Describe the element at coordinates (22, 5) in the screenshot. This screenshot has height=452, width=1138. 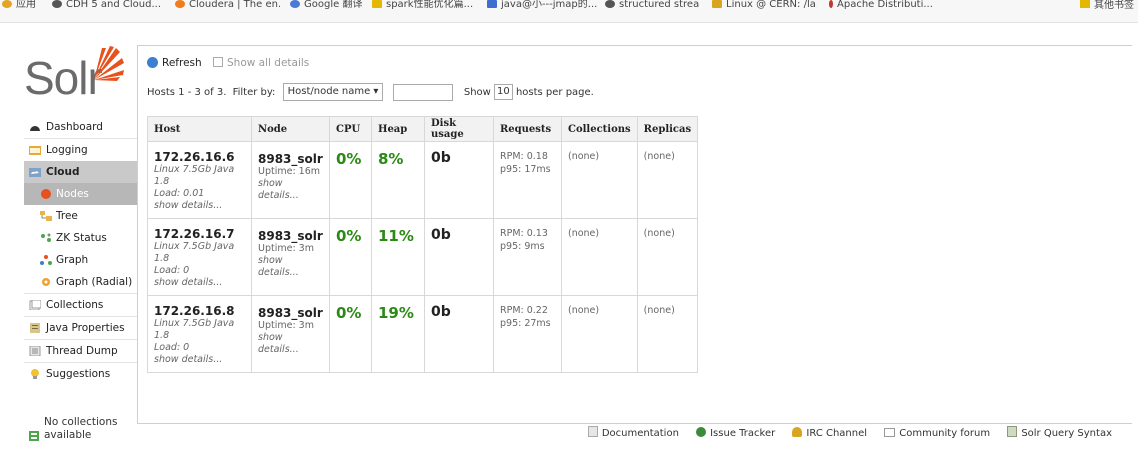
I see `bookmark-apps: 应用` at that location.